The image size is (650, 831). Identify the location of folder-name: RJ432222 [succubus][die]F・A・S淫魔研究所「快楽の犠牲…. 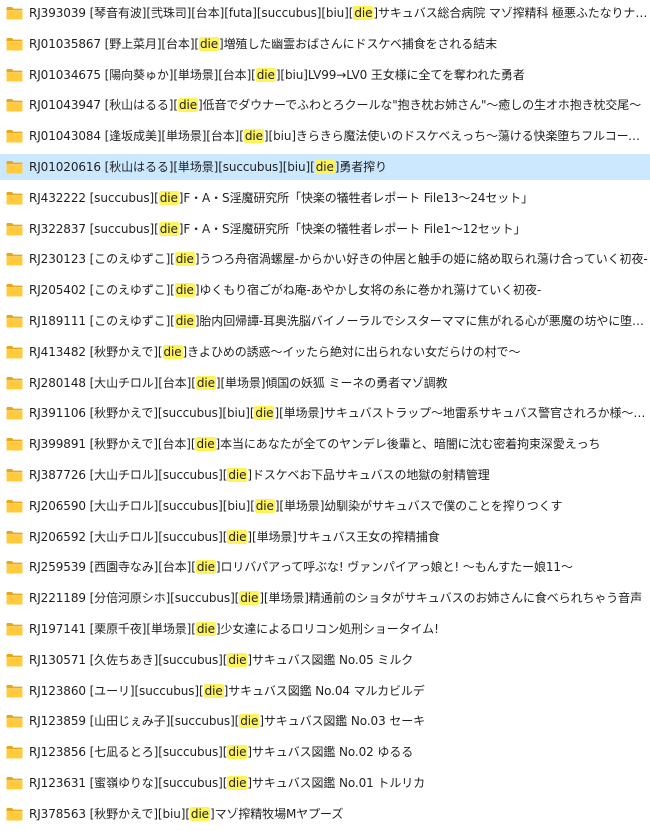
(281, 197).